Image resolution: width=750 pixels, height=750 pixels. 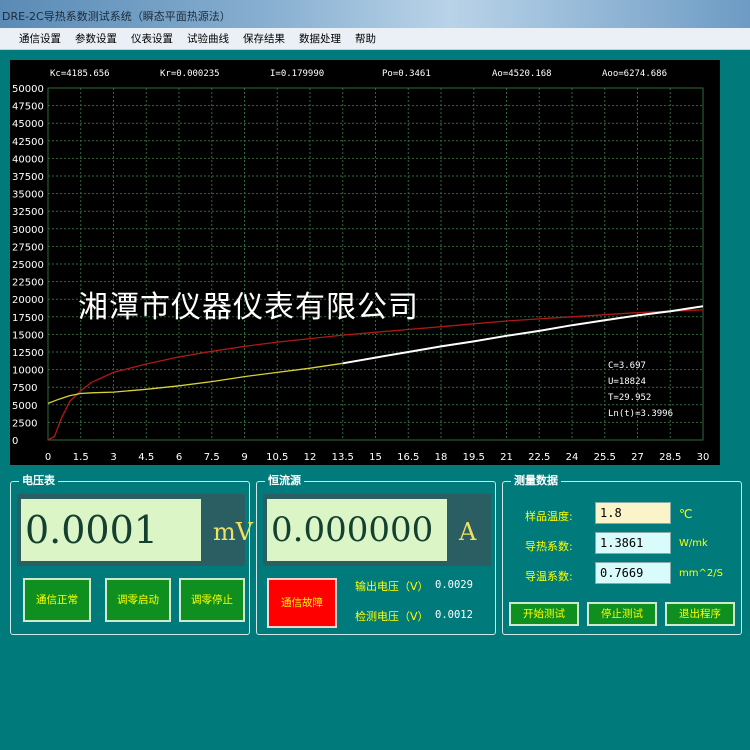 What do you see at coordinates (28, 142) in the screenshot?
I see `y-tick-label: 42500` at bounding box center [28, 142].